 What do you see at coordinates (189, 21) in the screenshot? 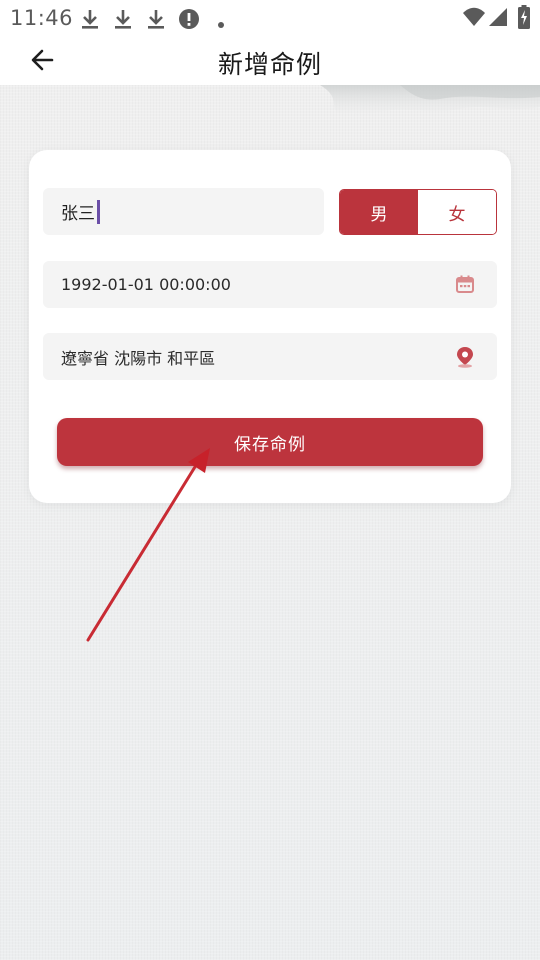
I see `alert-icon` at bounding box center [189, 21].